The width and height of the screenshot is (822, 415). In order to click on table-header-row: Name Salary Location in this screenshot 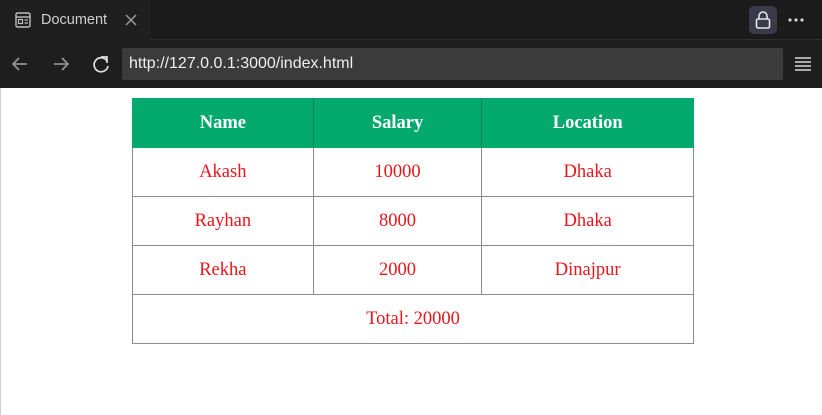, I will do `click(413, 123)`.